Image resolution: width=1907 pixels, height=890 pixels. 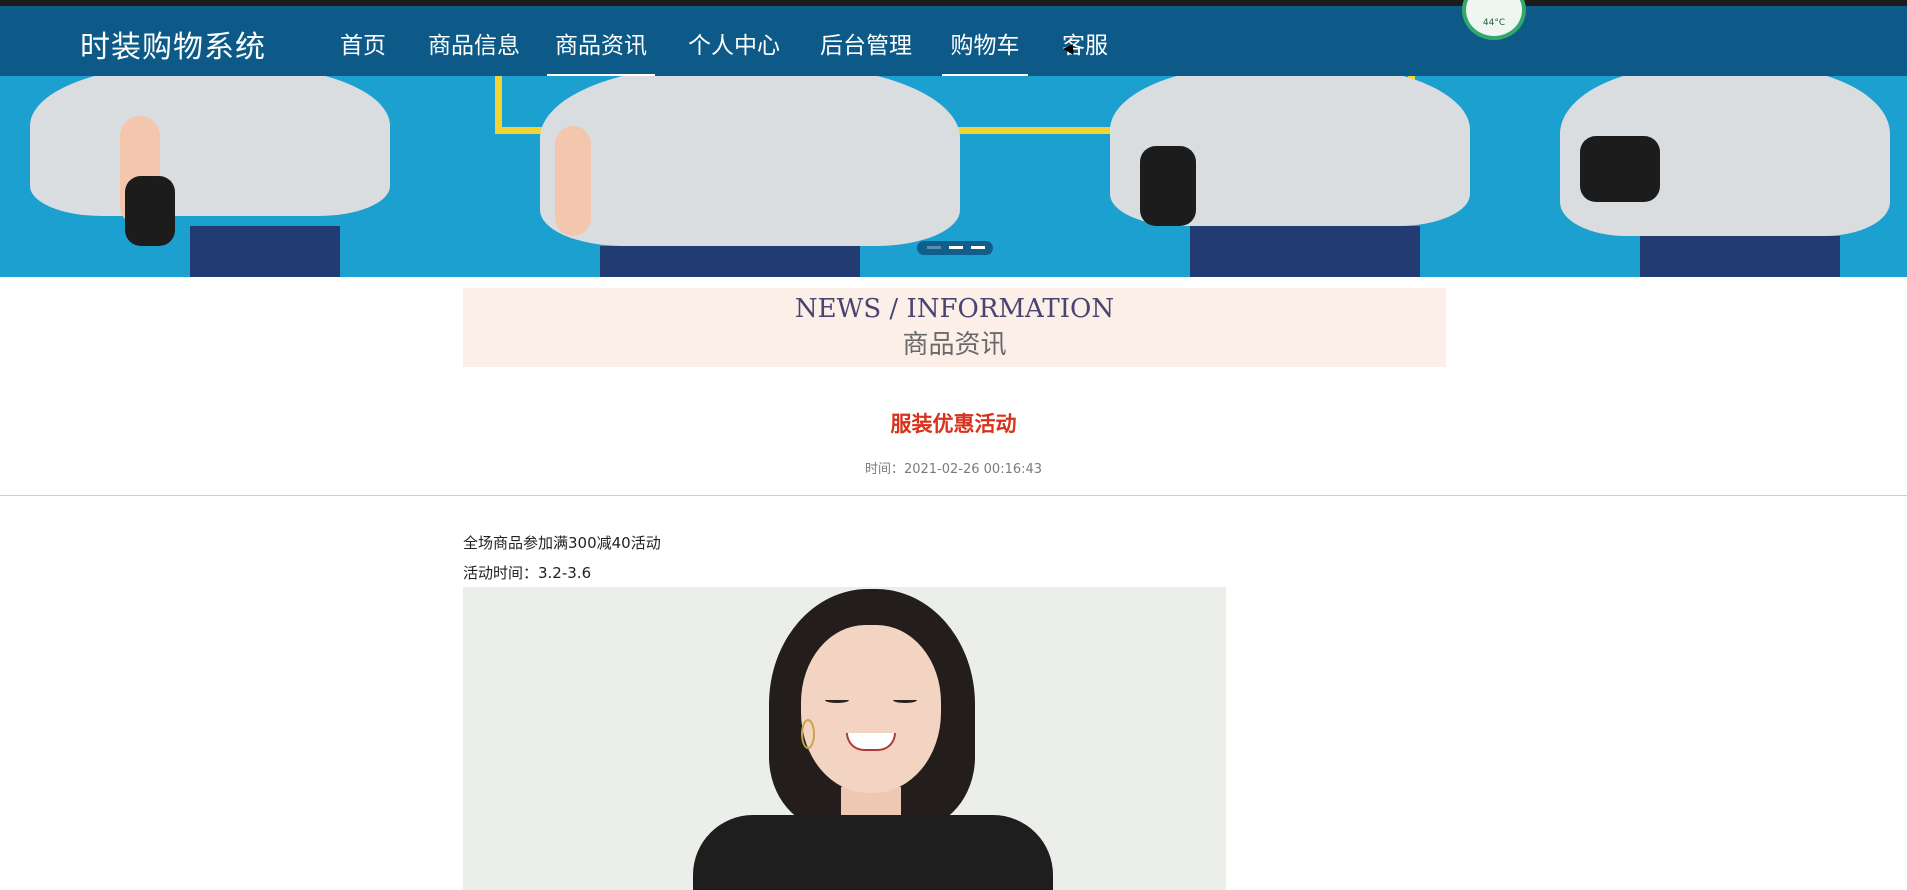 I want to click on section-title-cn: 商品资讯, so click(x=954, y=345).